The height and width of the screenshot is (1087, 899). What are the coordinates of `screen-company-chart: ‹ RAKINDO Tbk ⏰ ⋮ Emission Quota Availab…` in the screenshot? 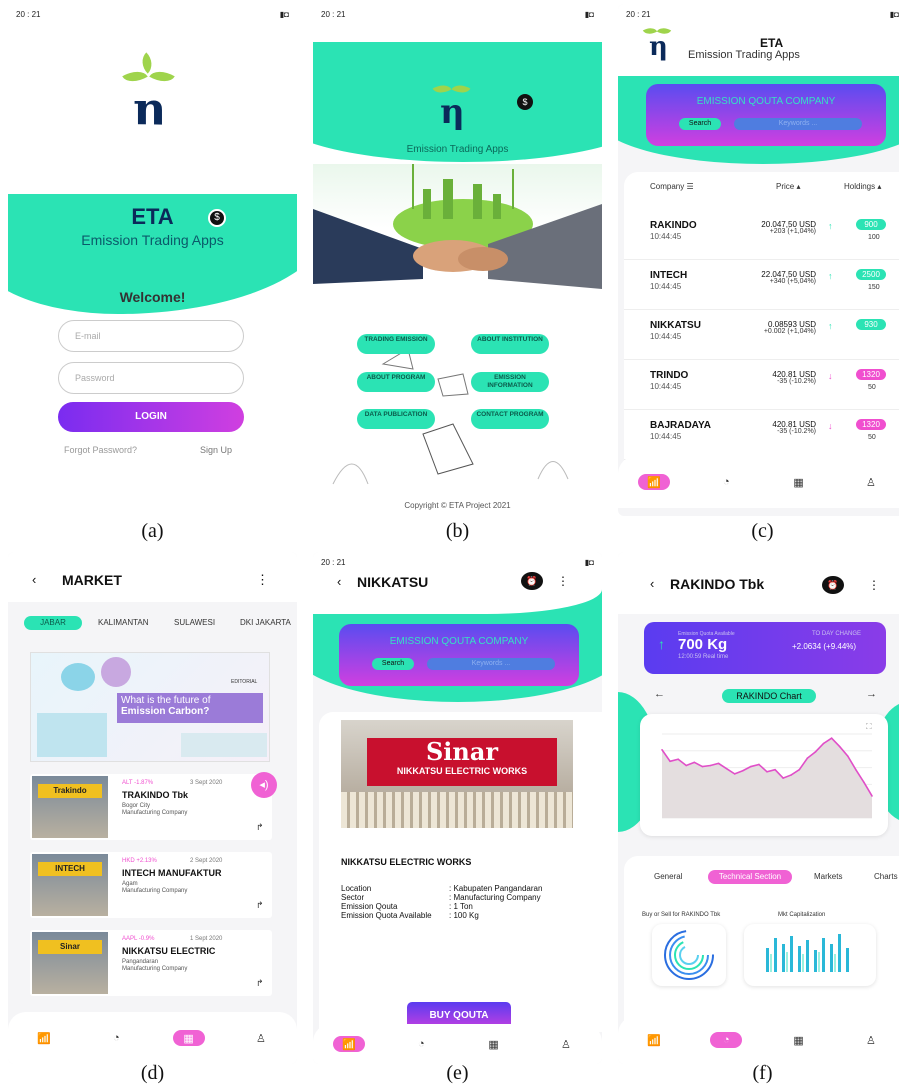 It's located at (758, 808).